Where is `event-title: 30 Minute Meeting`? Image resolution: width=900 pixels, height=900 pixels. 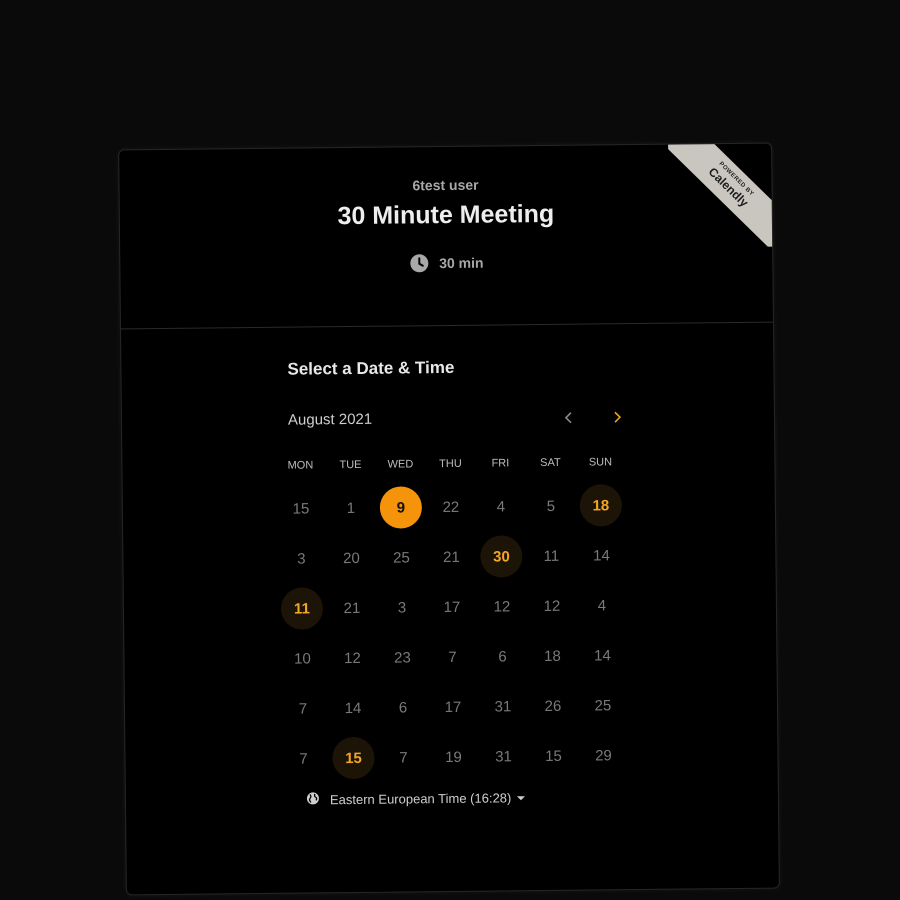 event-title: 30 Minute Meeting is located at coordinates (446, 215).